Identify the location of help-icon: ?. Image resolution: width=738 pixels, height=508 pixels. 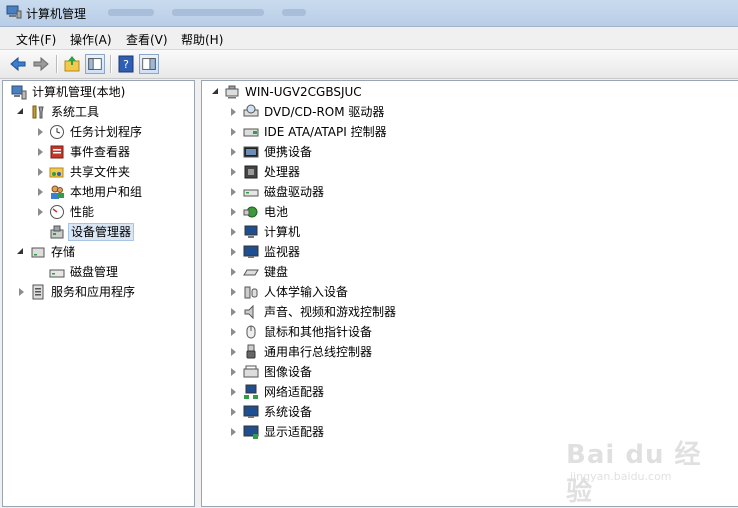
(126, 64).